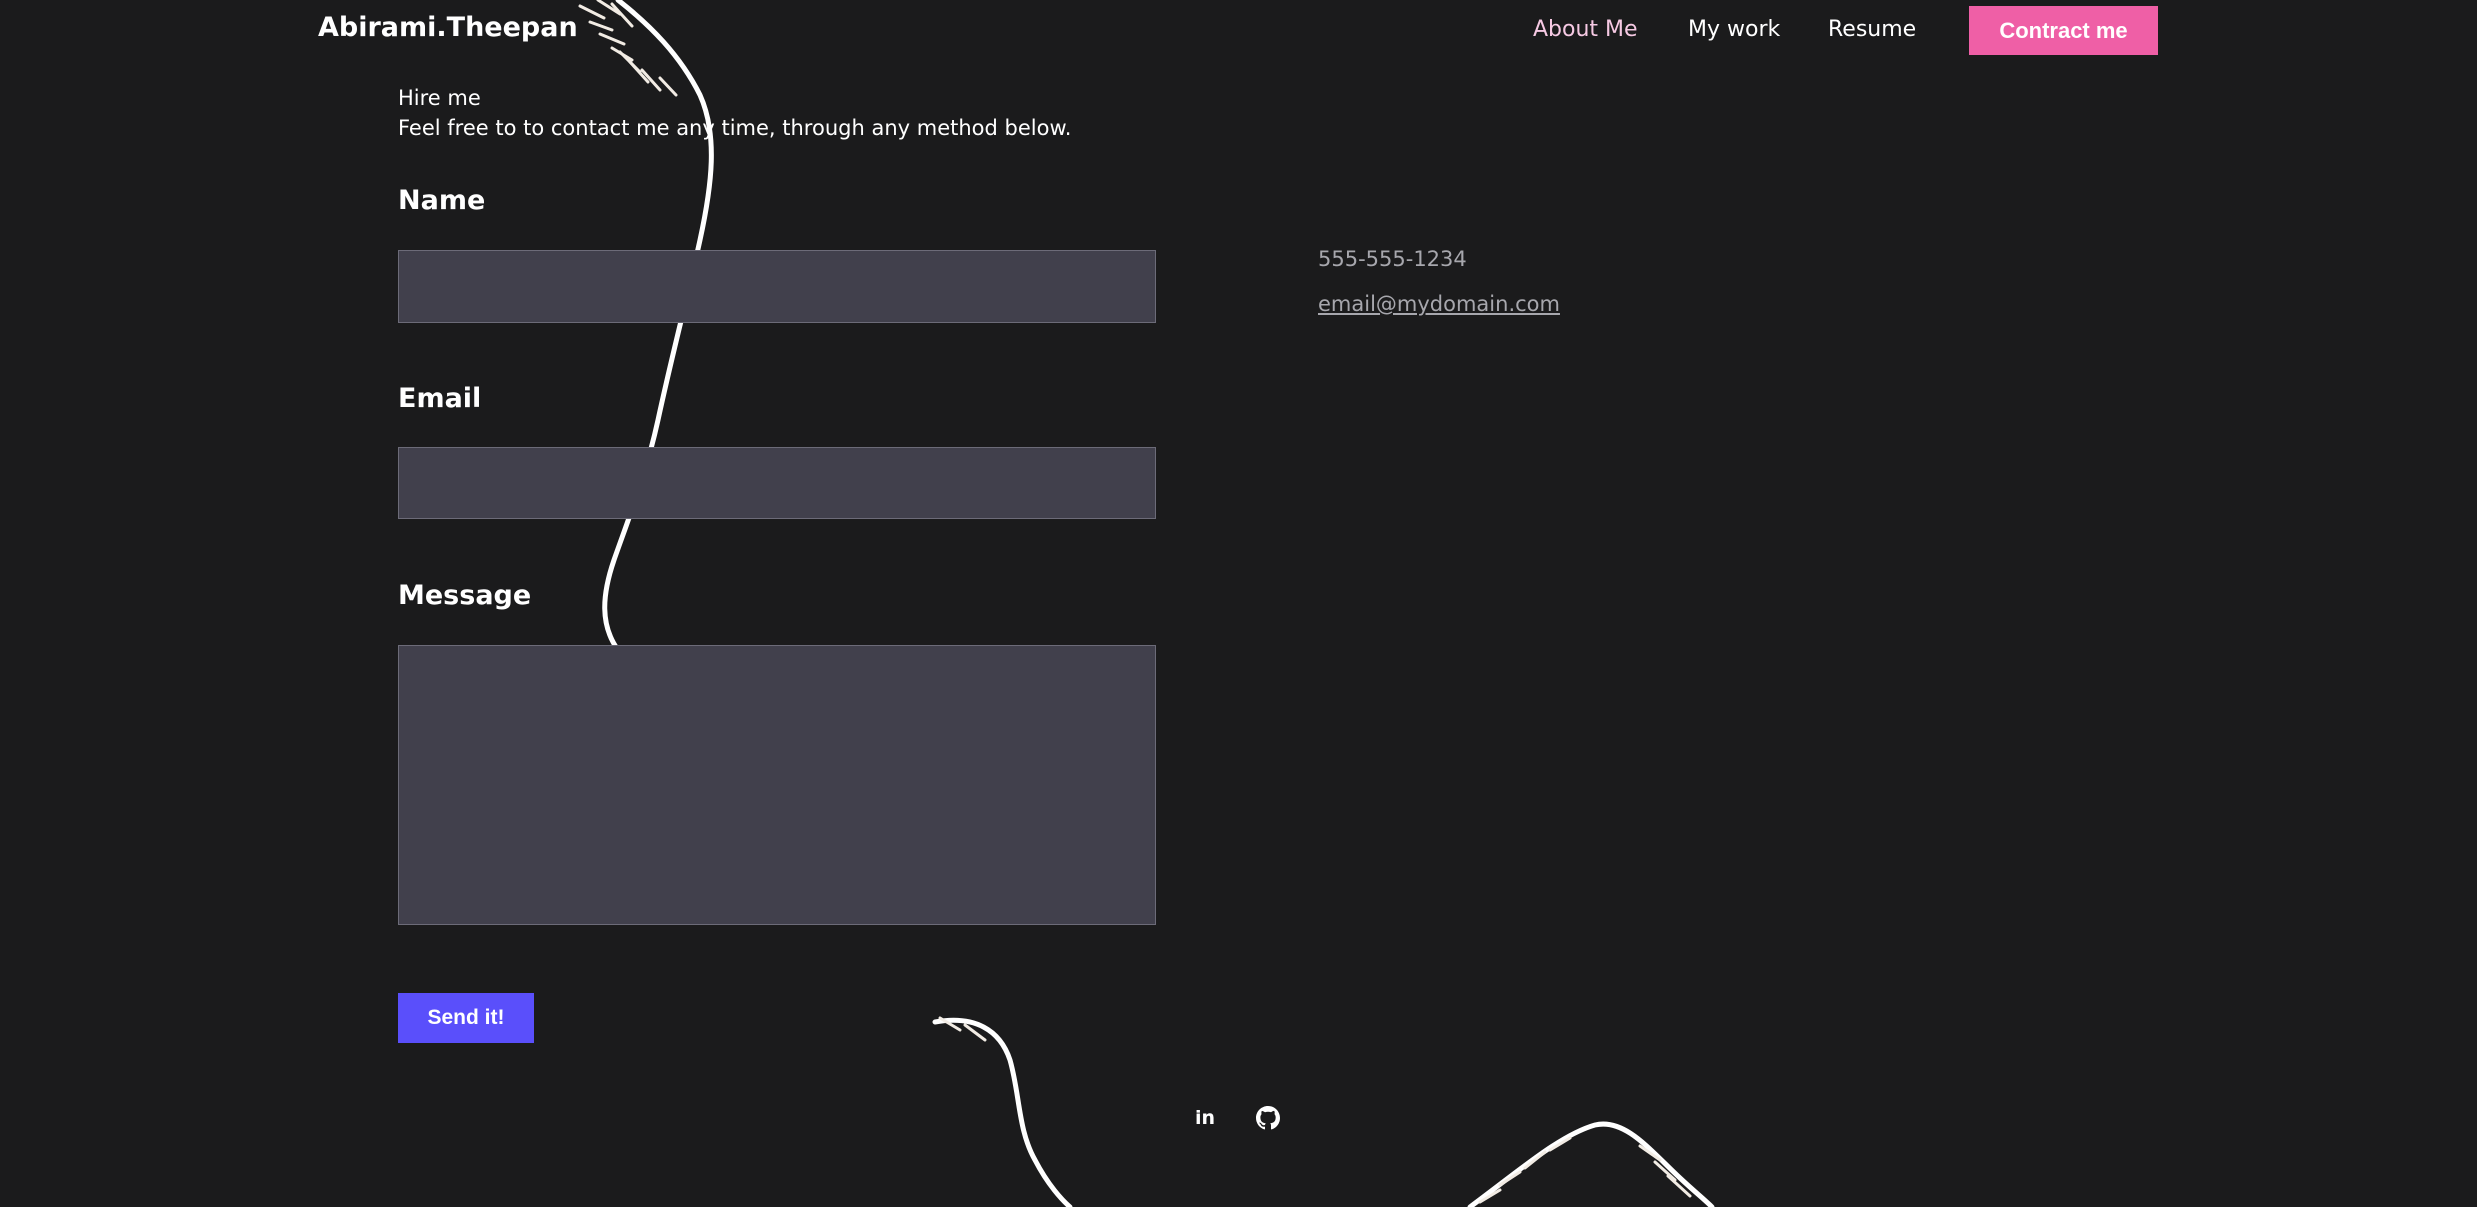 Image resolution: width=2477 pixels, height=1207 pixels. Describe the element at coordinates (440, 398) in the screenshot. I see `email-label: Email` at that location.